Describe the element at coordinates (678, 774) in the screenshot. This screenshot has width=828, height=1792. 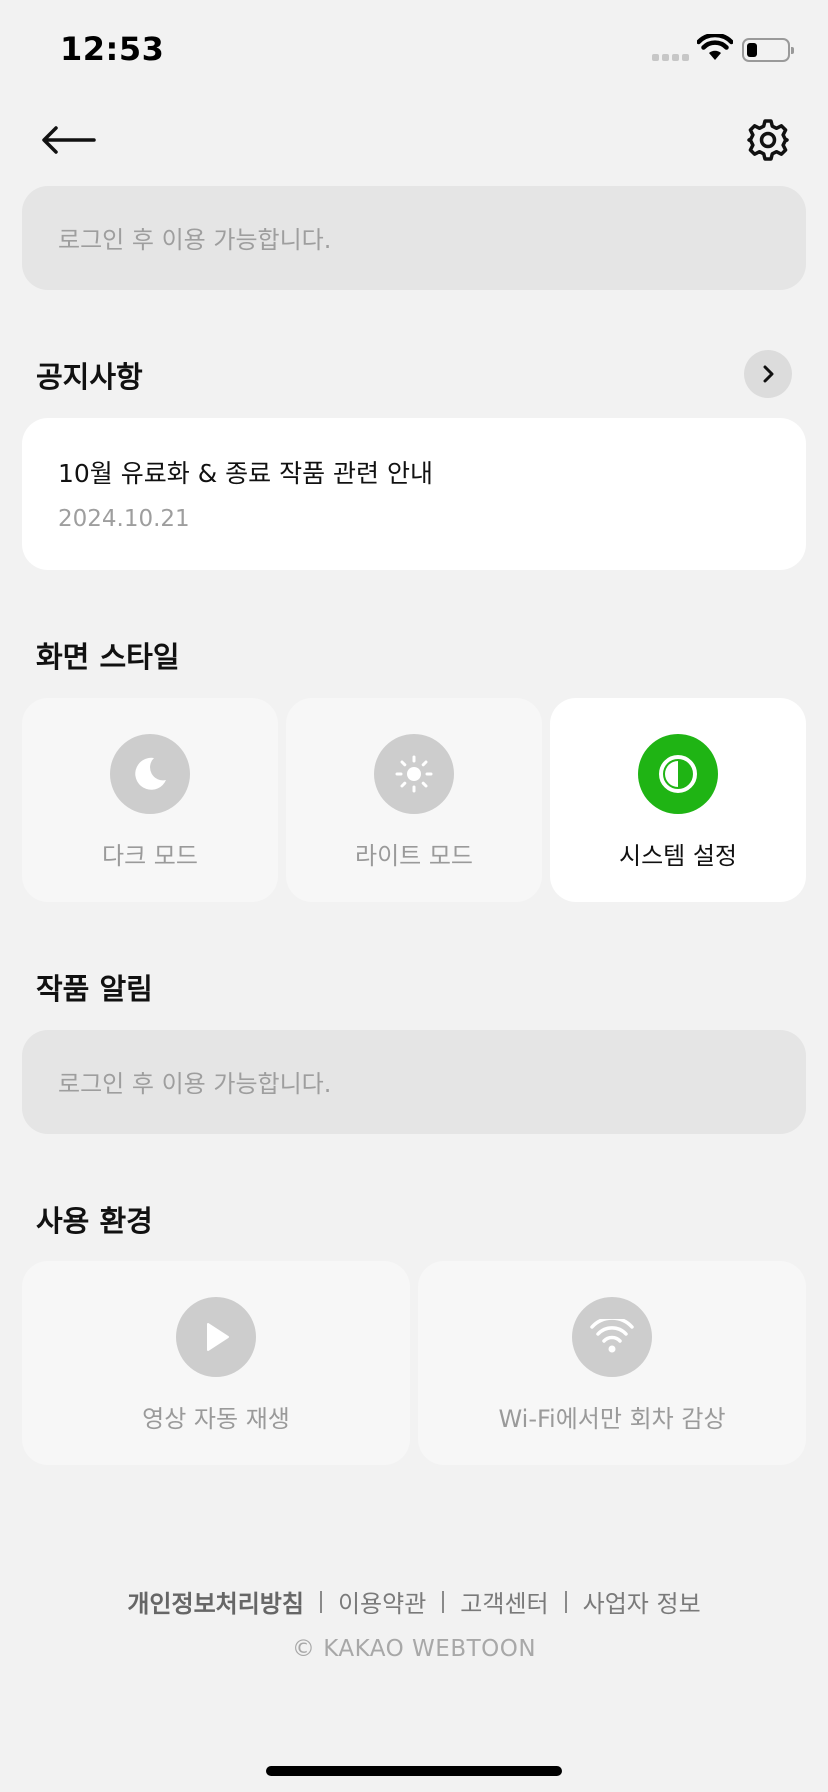
I see `contrast-icon` at that location.